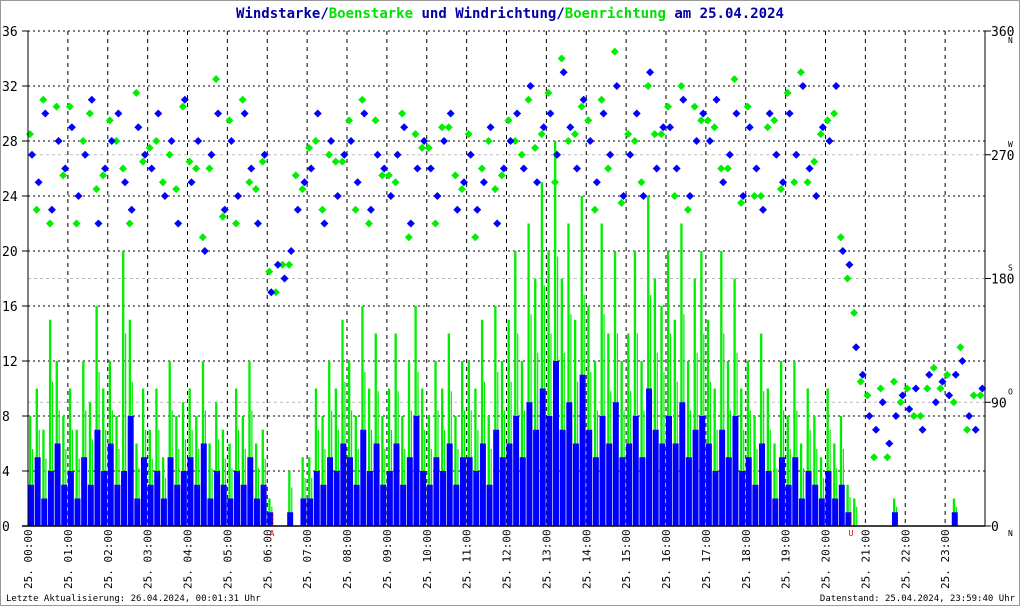  Describe the element at coordinates (278, 14) in the screenshot. I see `title-part: Windstarke` at that location.